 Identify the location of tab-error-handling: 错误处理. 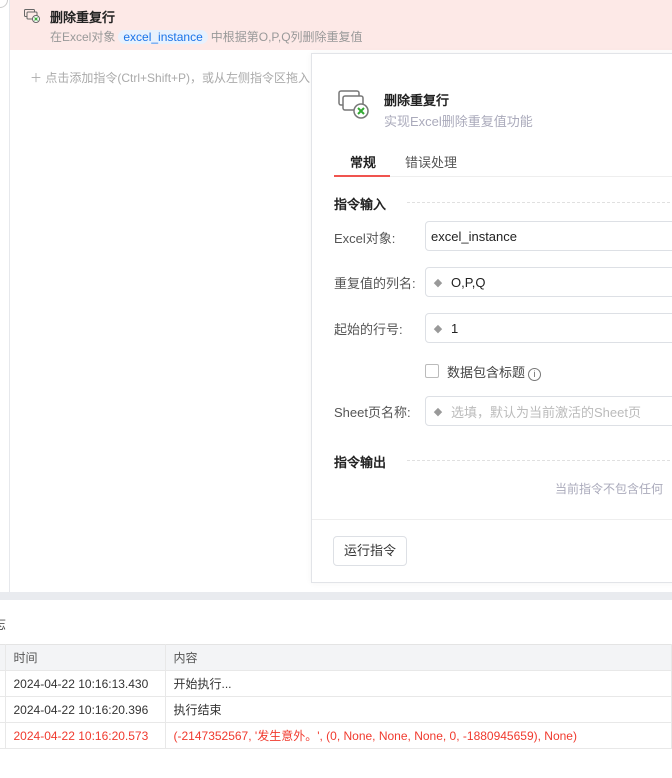
(431, 161).